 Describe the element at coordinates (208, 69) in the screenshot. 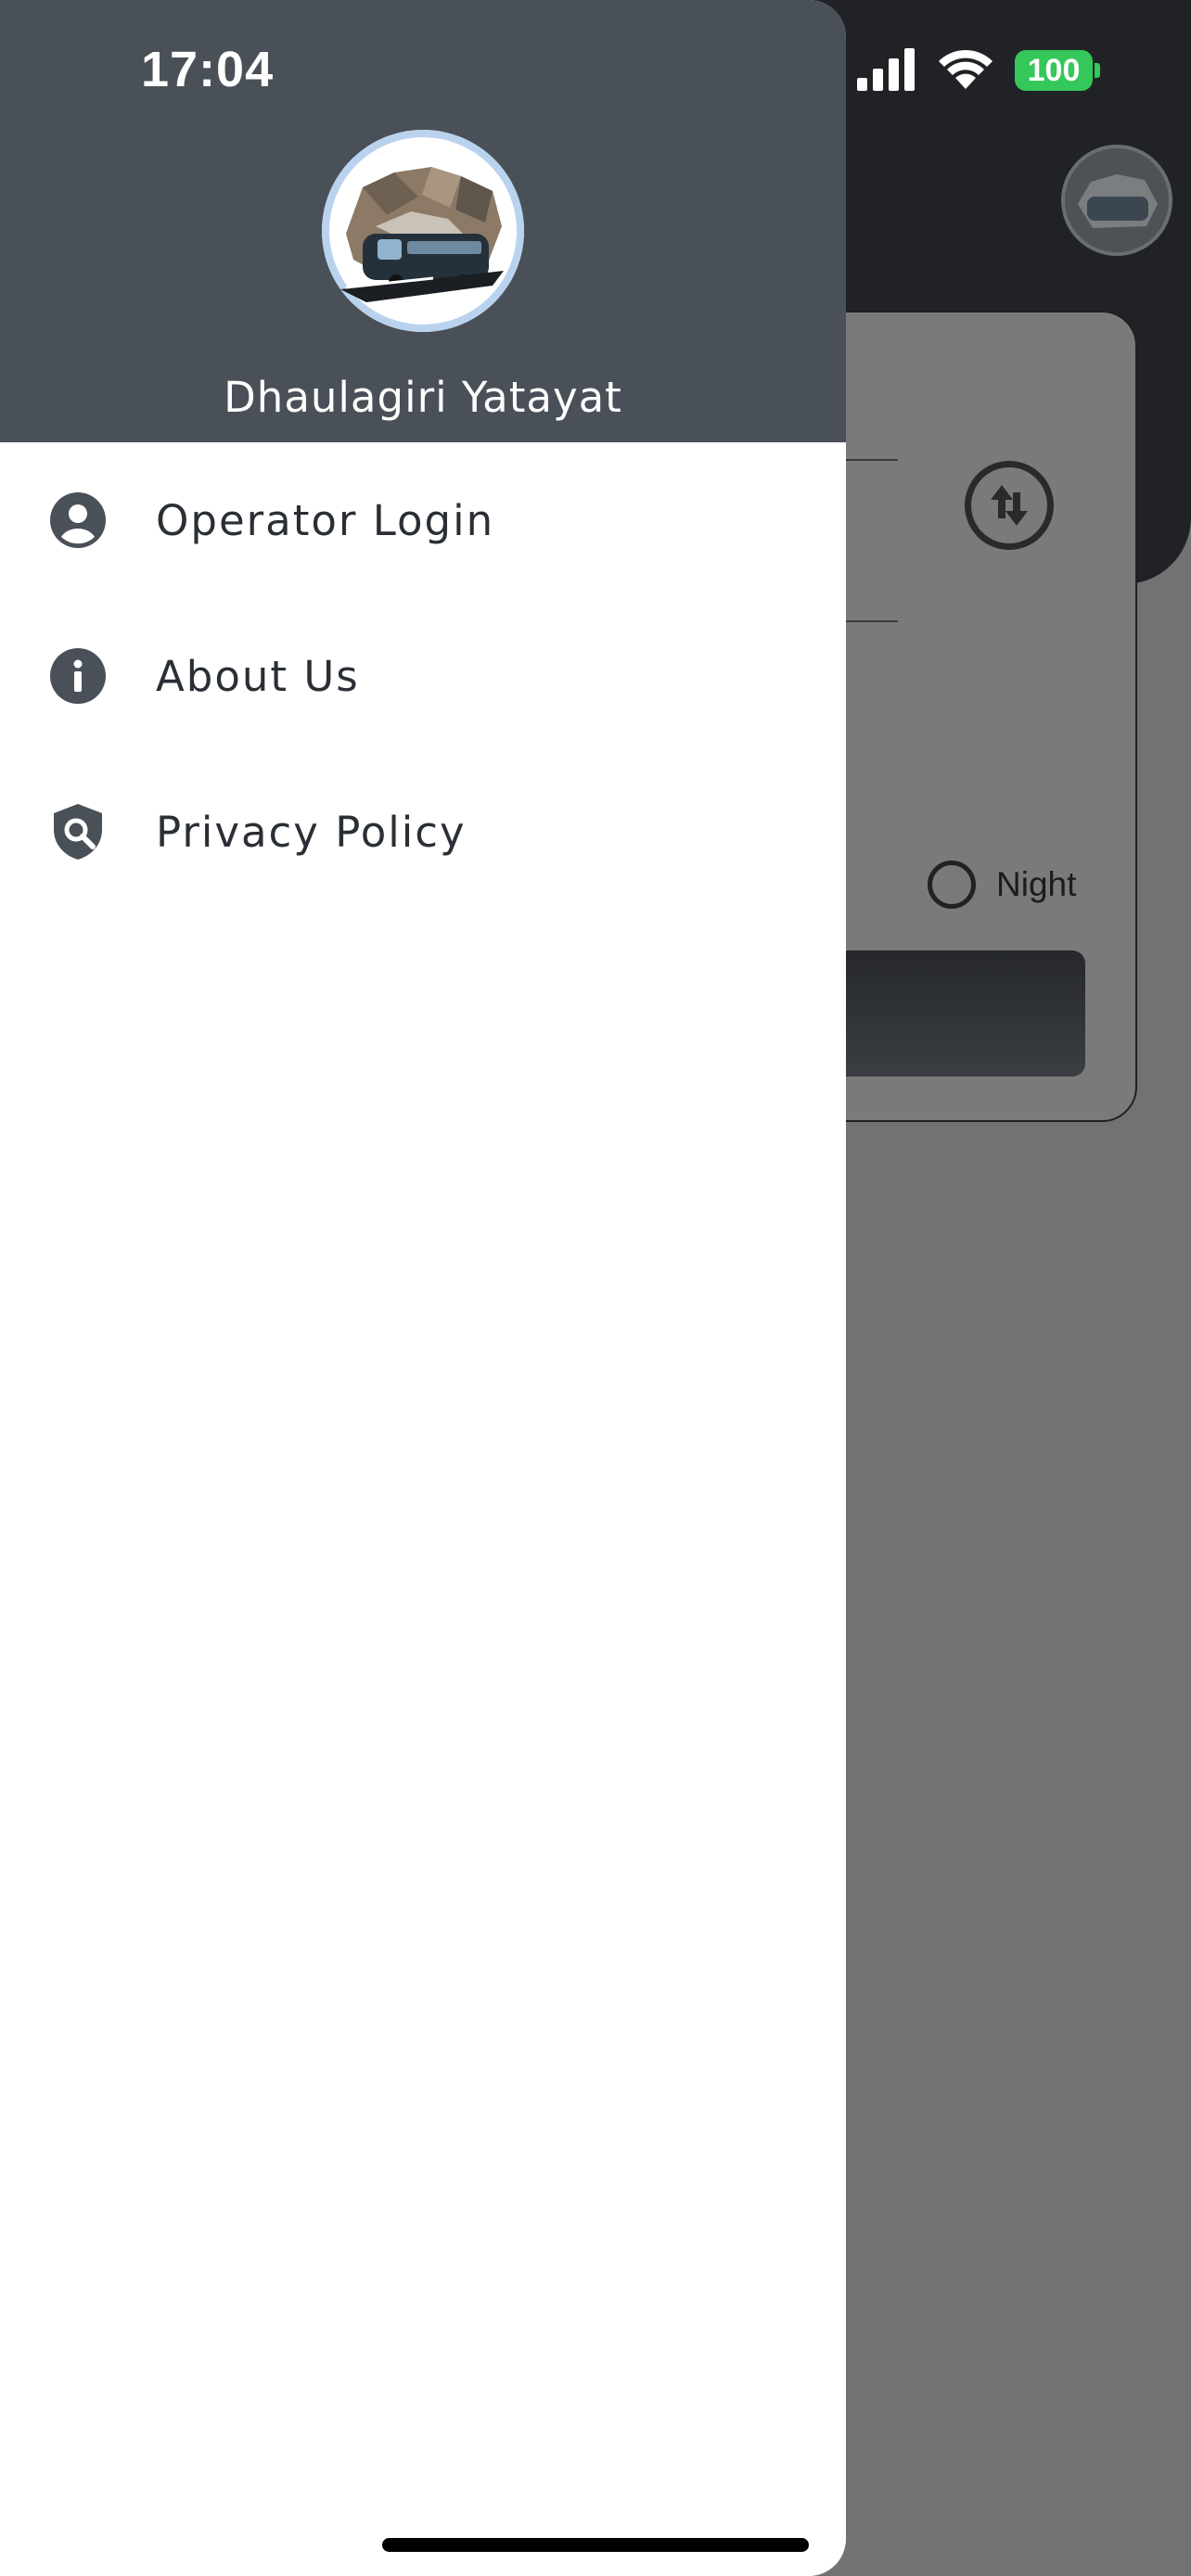

I see `status-time: 17:04` at that location.